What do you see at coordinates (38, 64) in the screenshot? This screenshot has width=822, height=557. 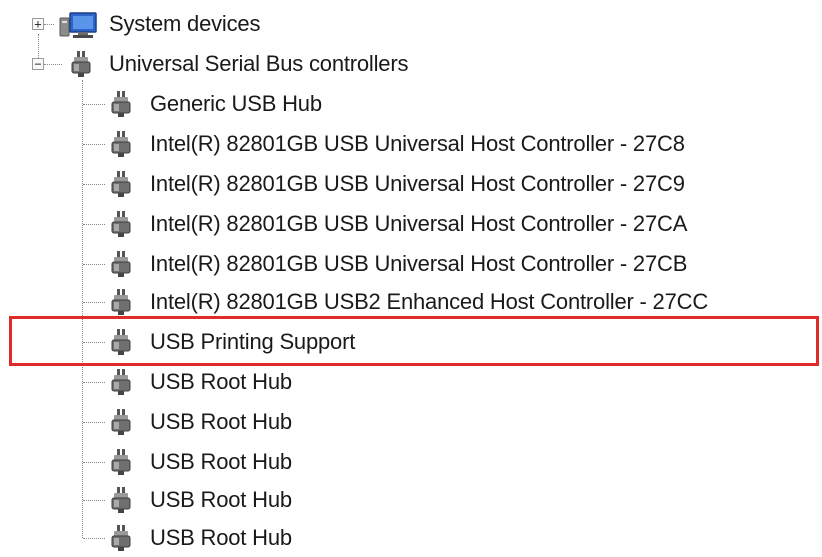 I see `collapse-icon: −` at bounding box center [38, 64].